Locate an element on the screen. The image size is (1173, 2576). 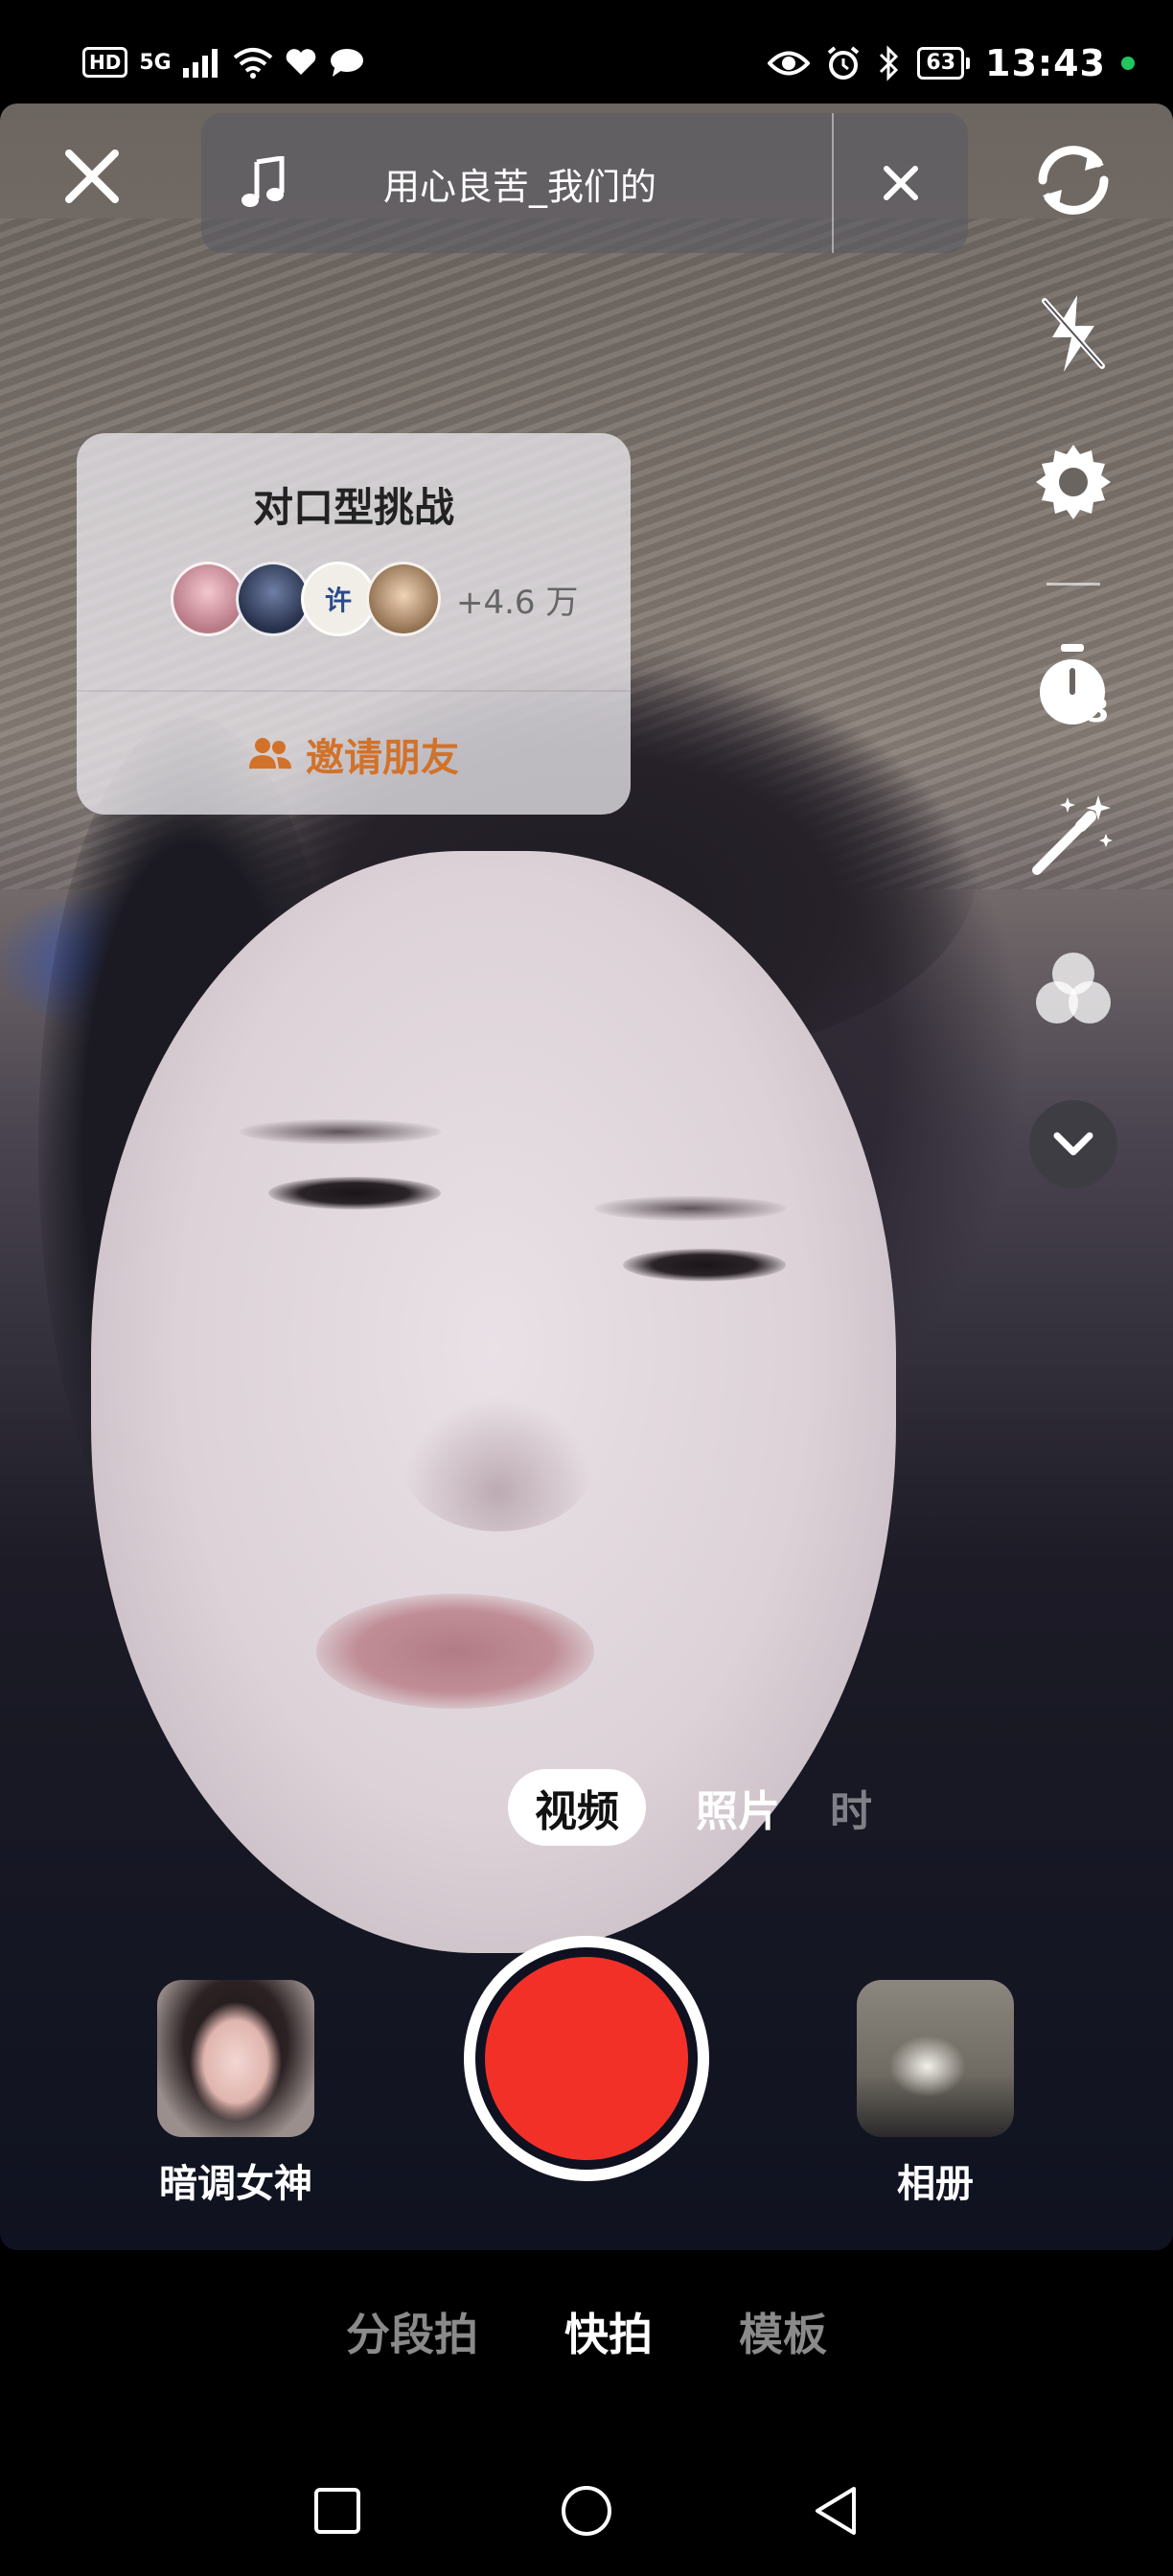
bluetooth-icon is located at coordinates (889, 63).